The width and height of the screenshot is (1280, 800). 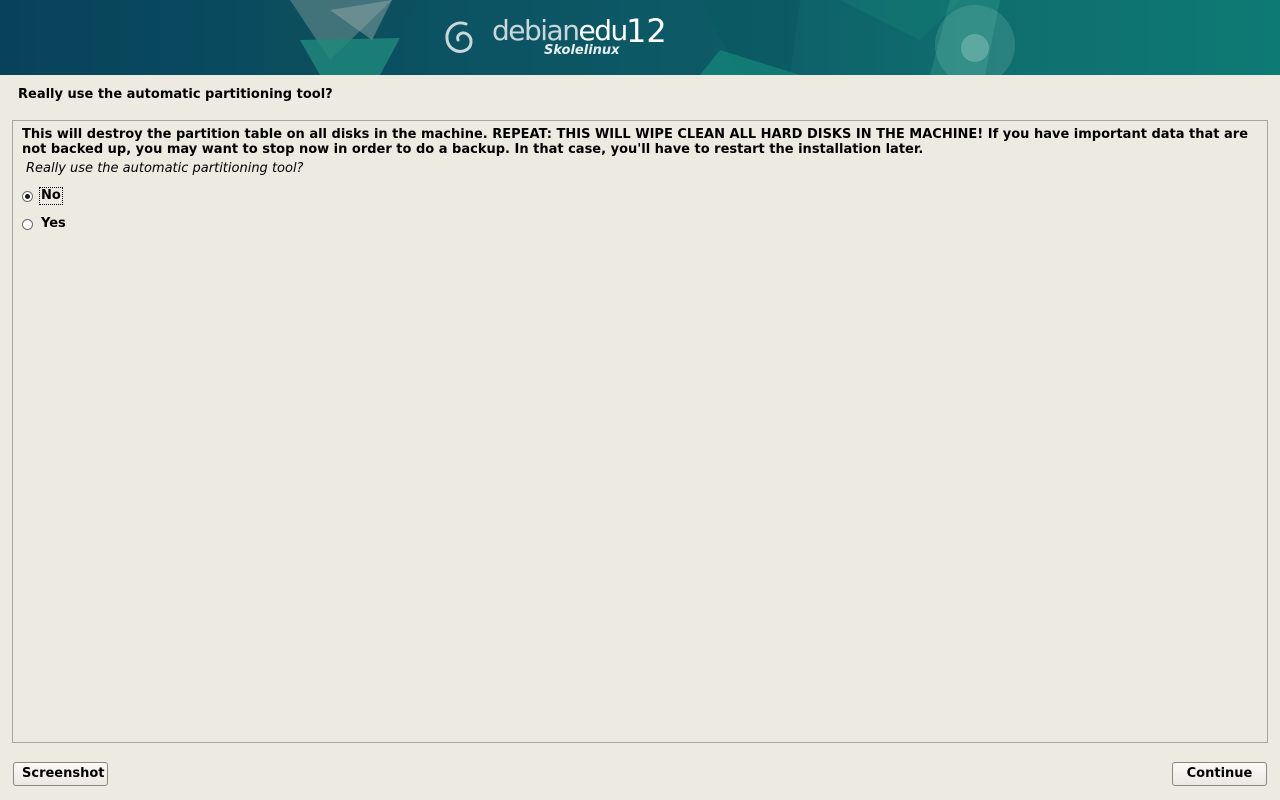 What do you see at coordinates (459, 37) in the screenshot?
I see `debian-swirl-icon` at bounding box center [459, 37].